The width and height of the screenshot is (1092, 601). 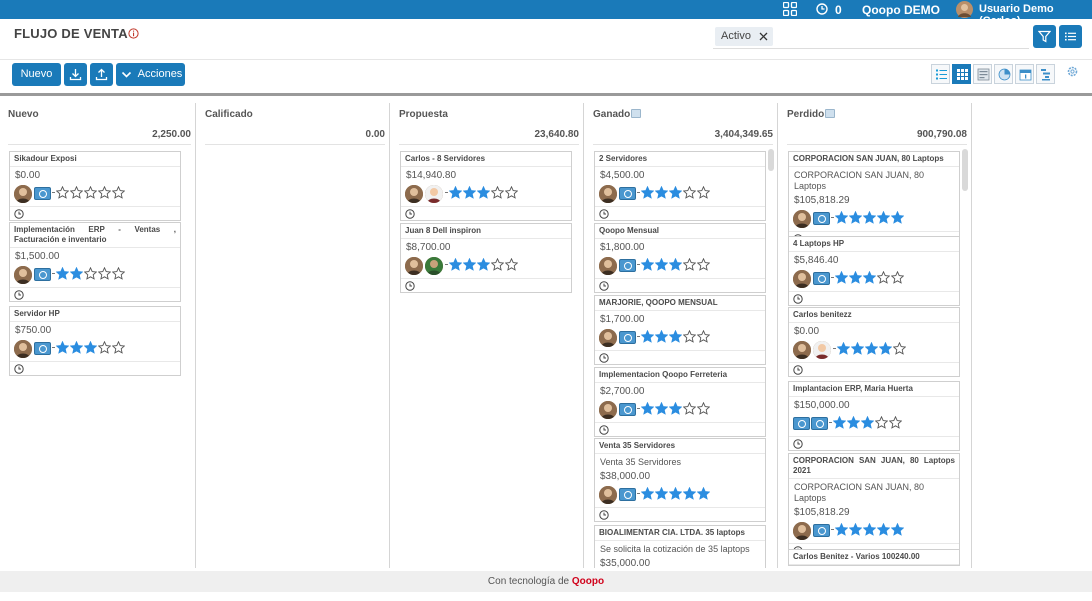 What do you see at coordinates (1044, 36) in the screenshot?
I see `filter-toggle-button` at bounding box center [1044, 36].